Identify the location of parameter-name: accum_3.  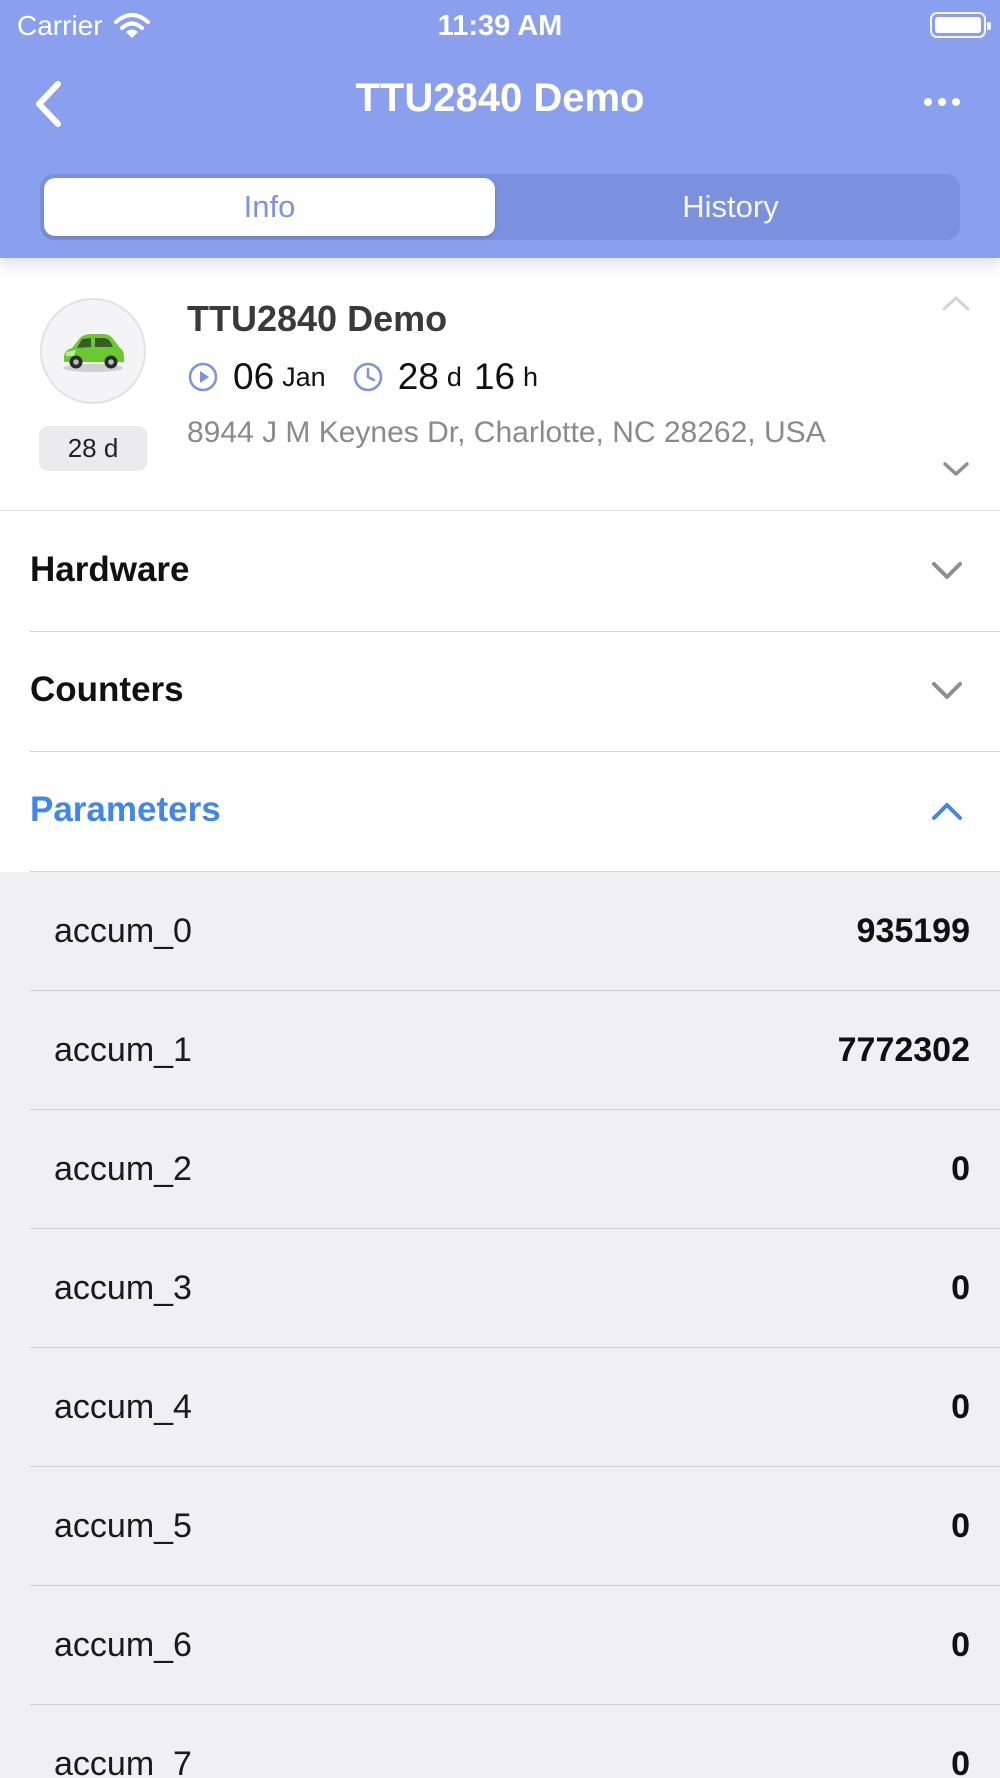
(123, 1288).